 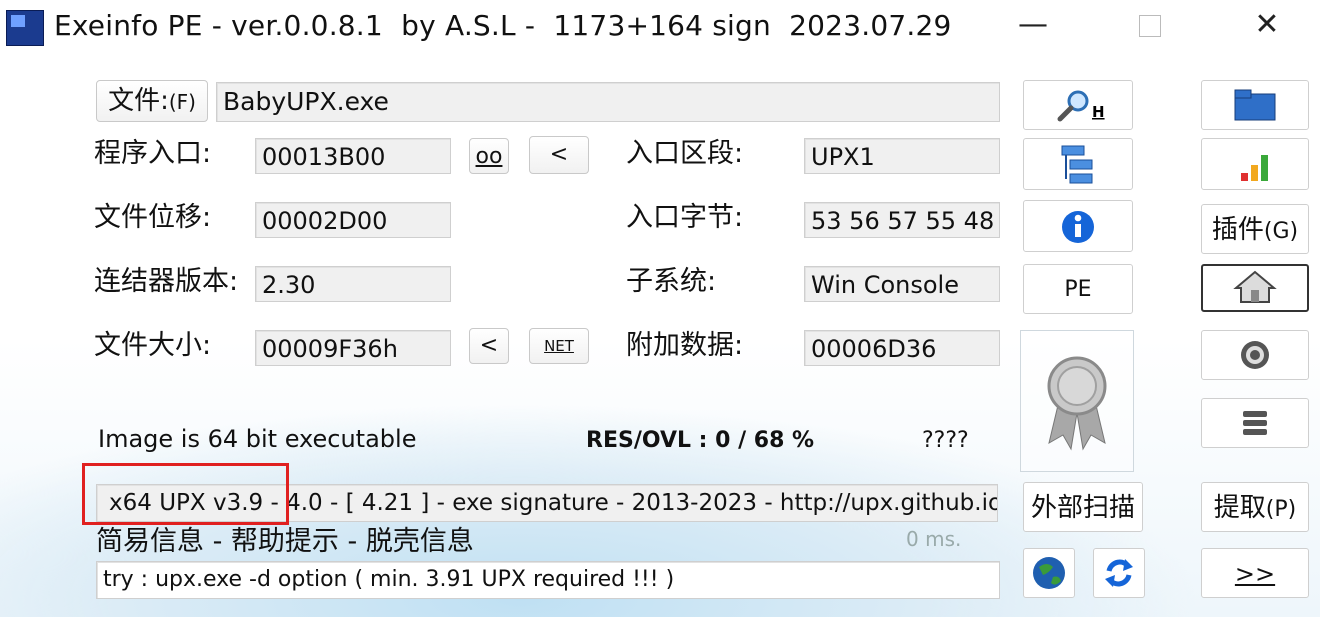 I want to click on file-size-field: 00009F36h, so click(x=353, y=348).